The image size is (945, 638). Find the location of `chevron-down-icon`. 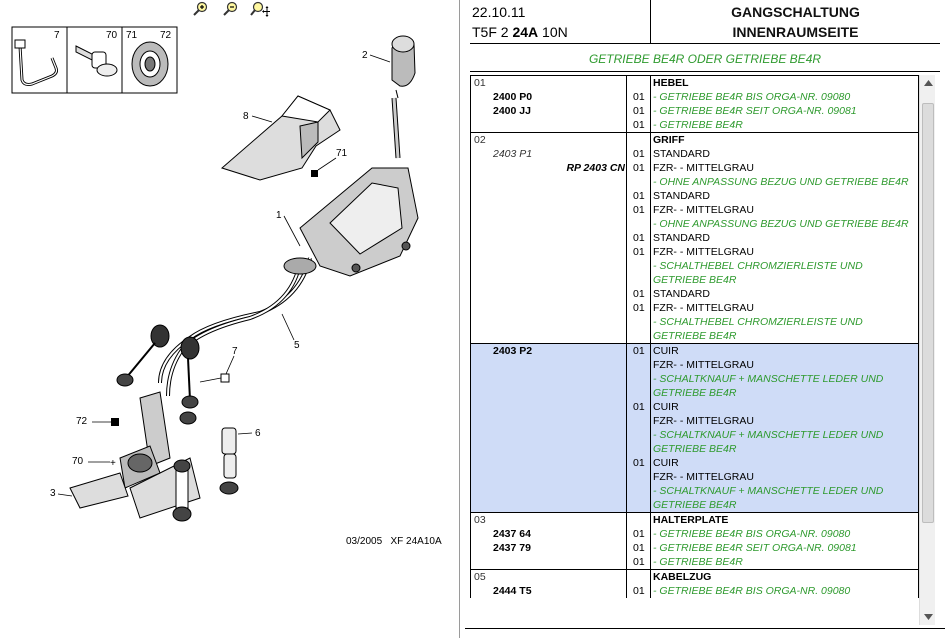

chevron-down-icon is located at coordinates (928, 617).